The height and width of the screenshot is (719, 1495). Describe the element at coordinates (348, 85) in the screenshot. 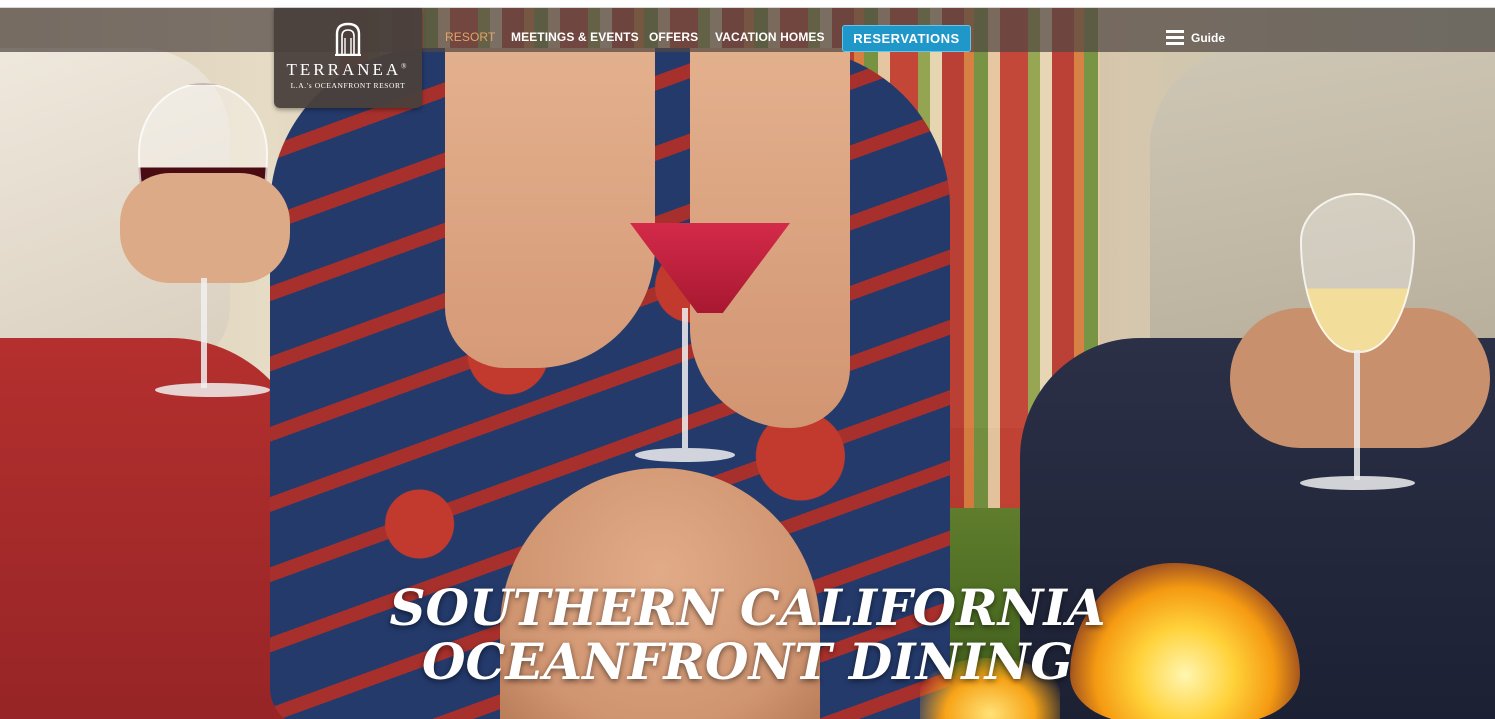

I see `logo-tagline: L.A.'s OCEANFRONT RESORT` at that location.